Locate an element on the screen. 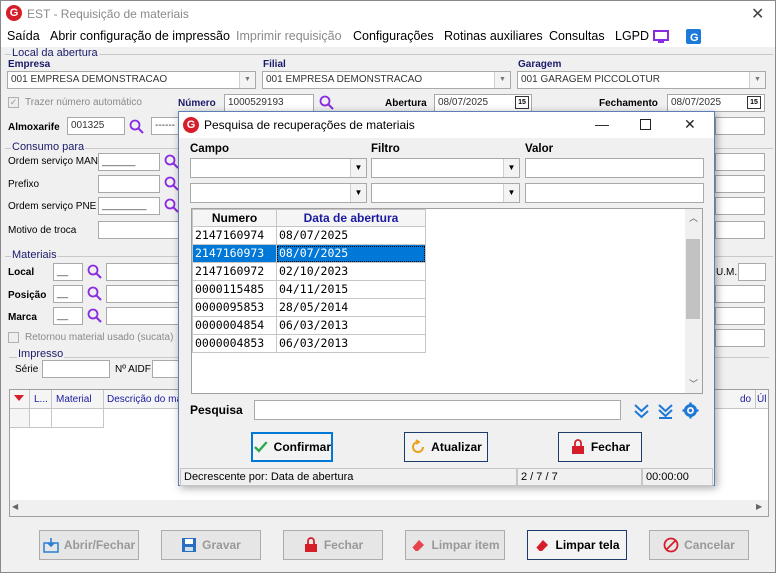  menu-consultas: Consultas is located at coordinates (577, 36).